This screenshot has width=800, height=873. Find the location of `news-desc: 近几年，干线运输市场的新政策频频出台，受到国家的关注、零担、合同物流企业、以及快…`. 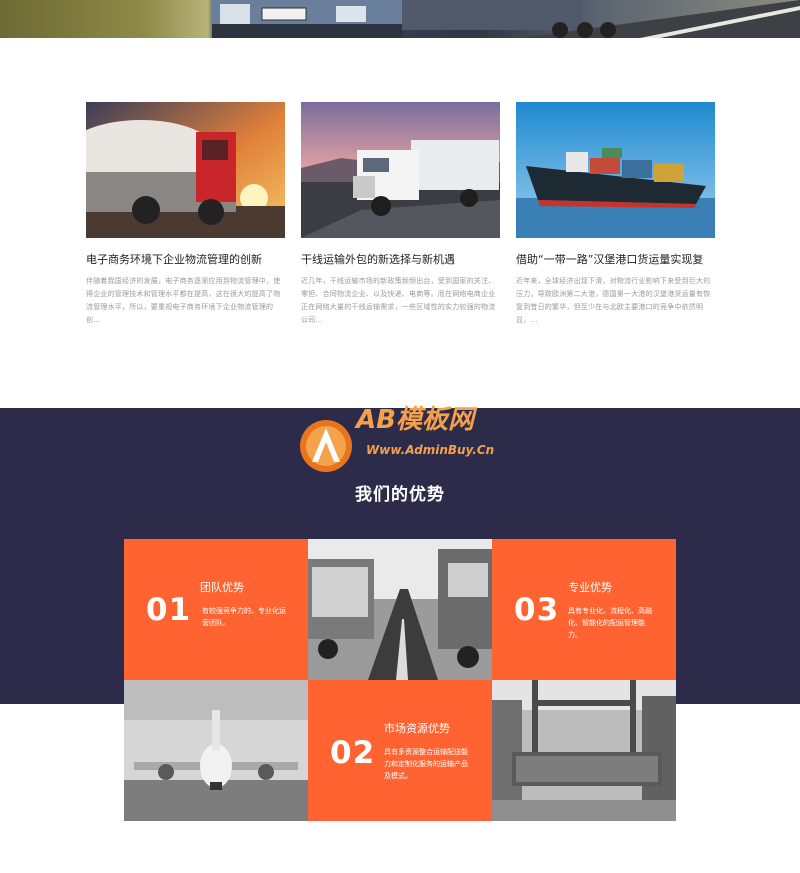

news-desc: 近几年，干线运输市场的新政策频频出台，受到国家的关注、零担、合同物流企业、以及快… is located at coordinates (398, 300).